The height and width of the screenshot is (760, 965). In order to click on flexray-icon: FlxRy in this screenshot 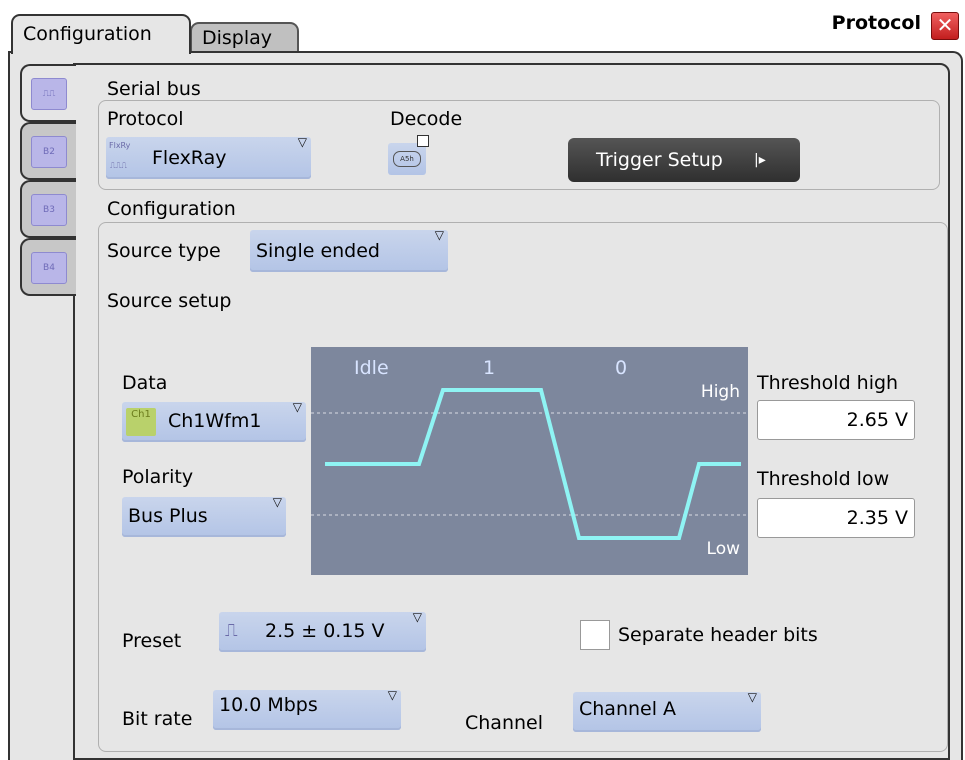, I will do `click(120, 145)`.